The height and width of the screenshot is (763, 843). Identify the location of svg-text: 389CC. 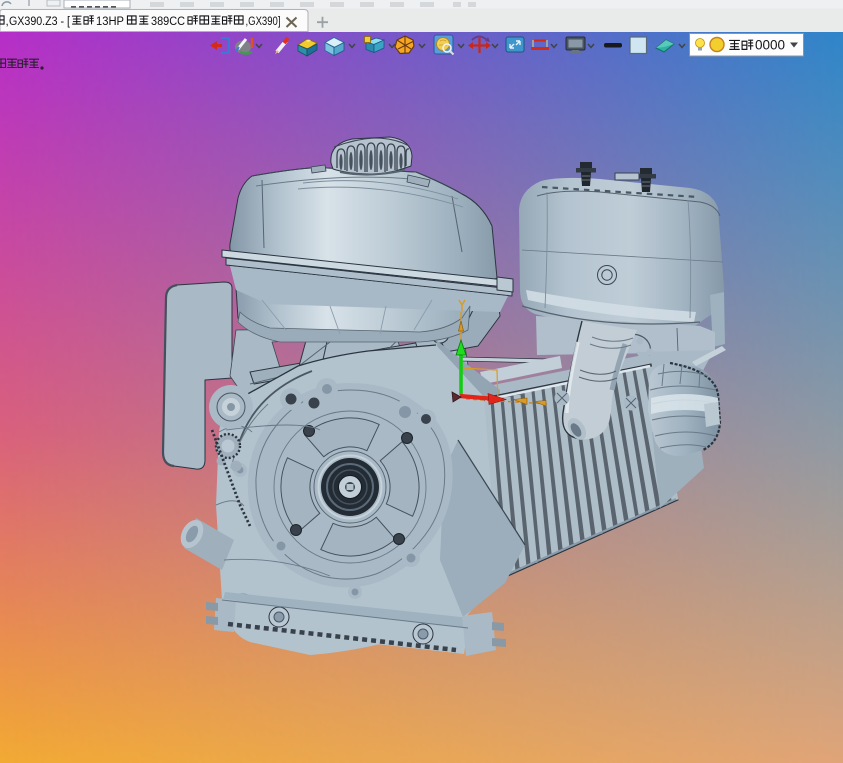
(168, 22).